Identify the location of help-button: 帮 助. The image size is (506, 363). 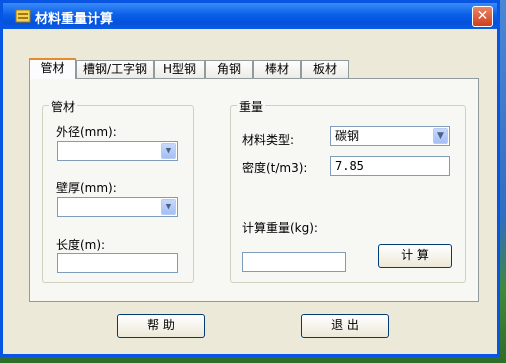
(161, 326).